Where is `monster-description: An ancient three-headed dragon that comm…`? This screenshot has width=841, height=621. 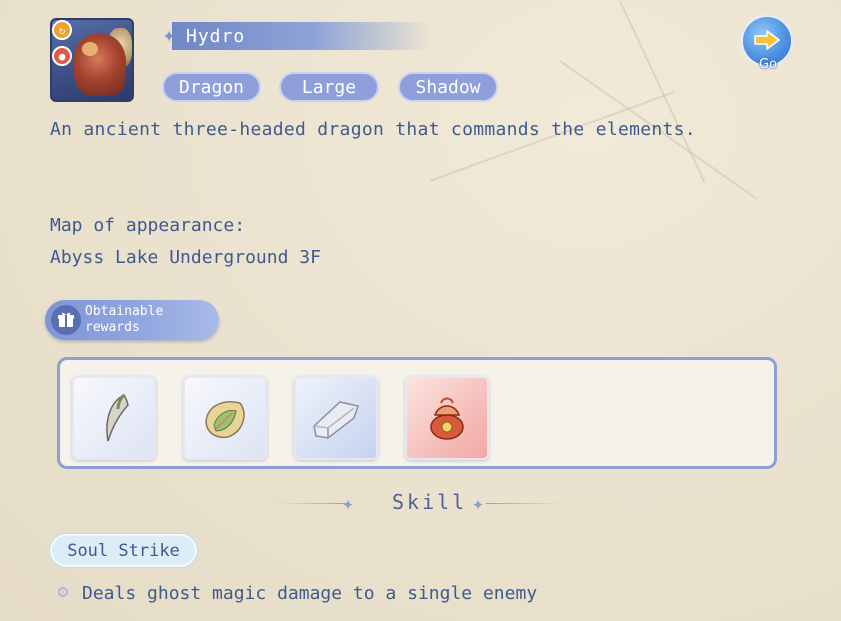 monster-description: An ancient three-headed dragon that comm… is located at coordinates (373, 129).